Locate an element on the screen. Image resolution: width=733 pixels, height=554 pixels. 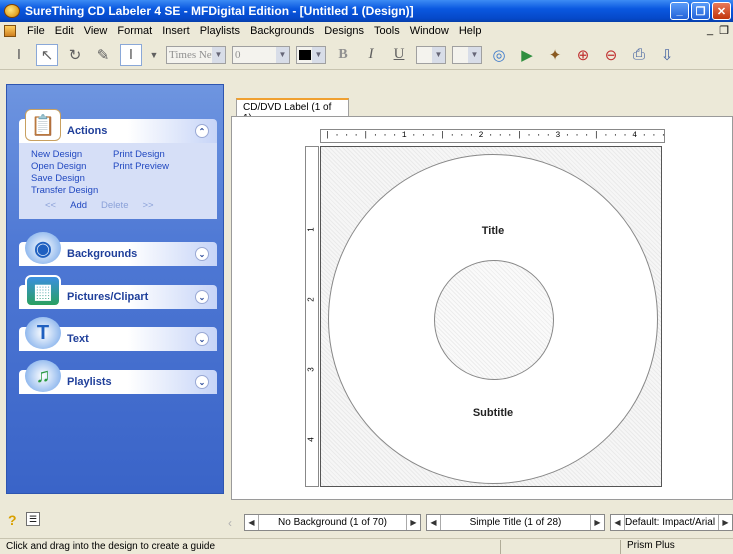
ruler-mark: 4 is located at coordinates (311, 439).